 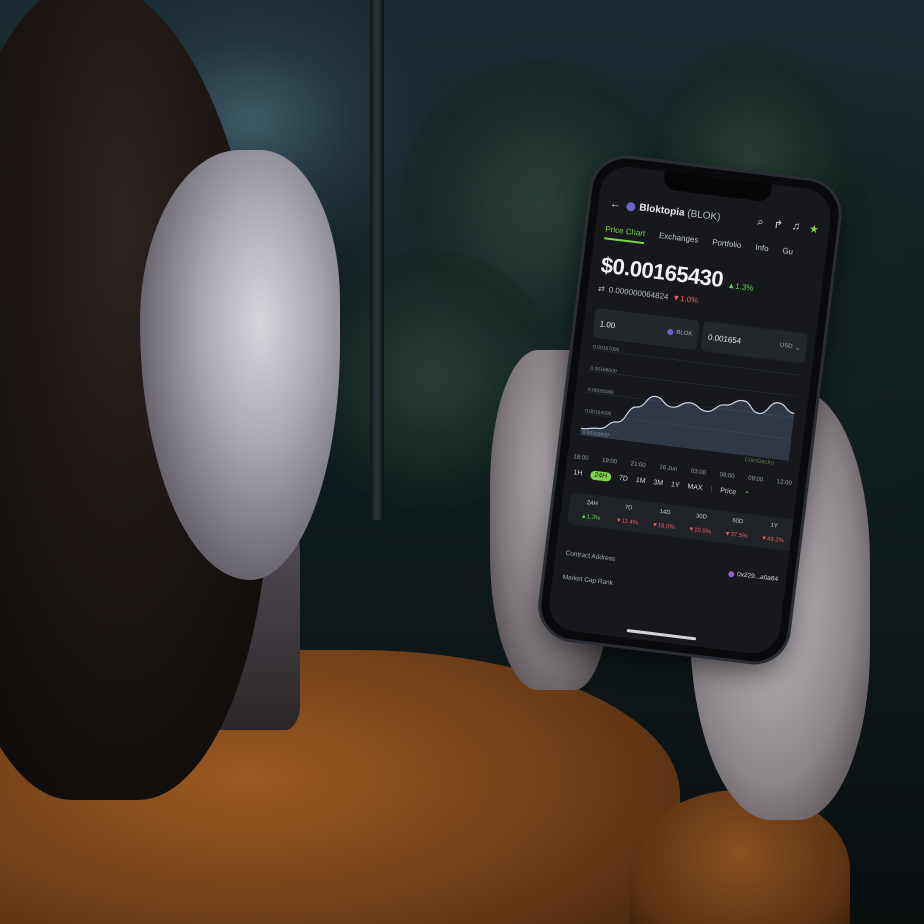 What do you see at coordinates (787, 254) in the screenshot?
I see `tab-more: Gu` at bounding box center [787, 254].